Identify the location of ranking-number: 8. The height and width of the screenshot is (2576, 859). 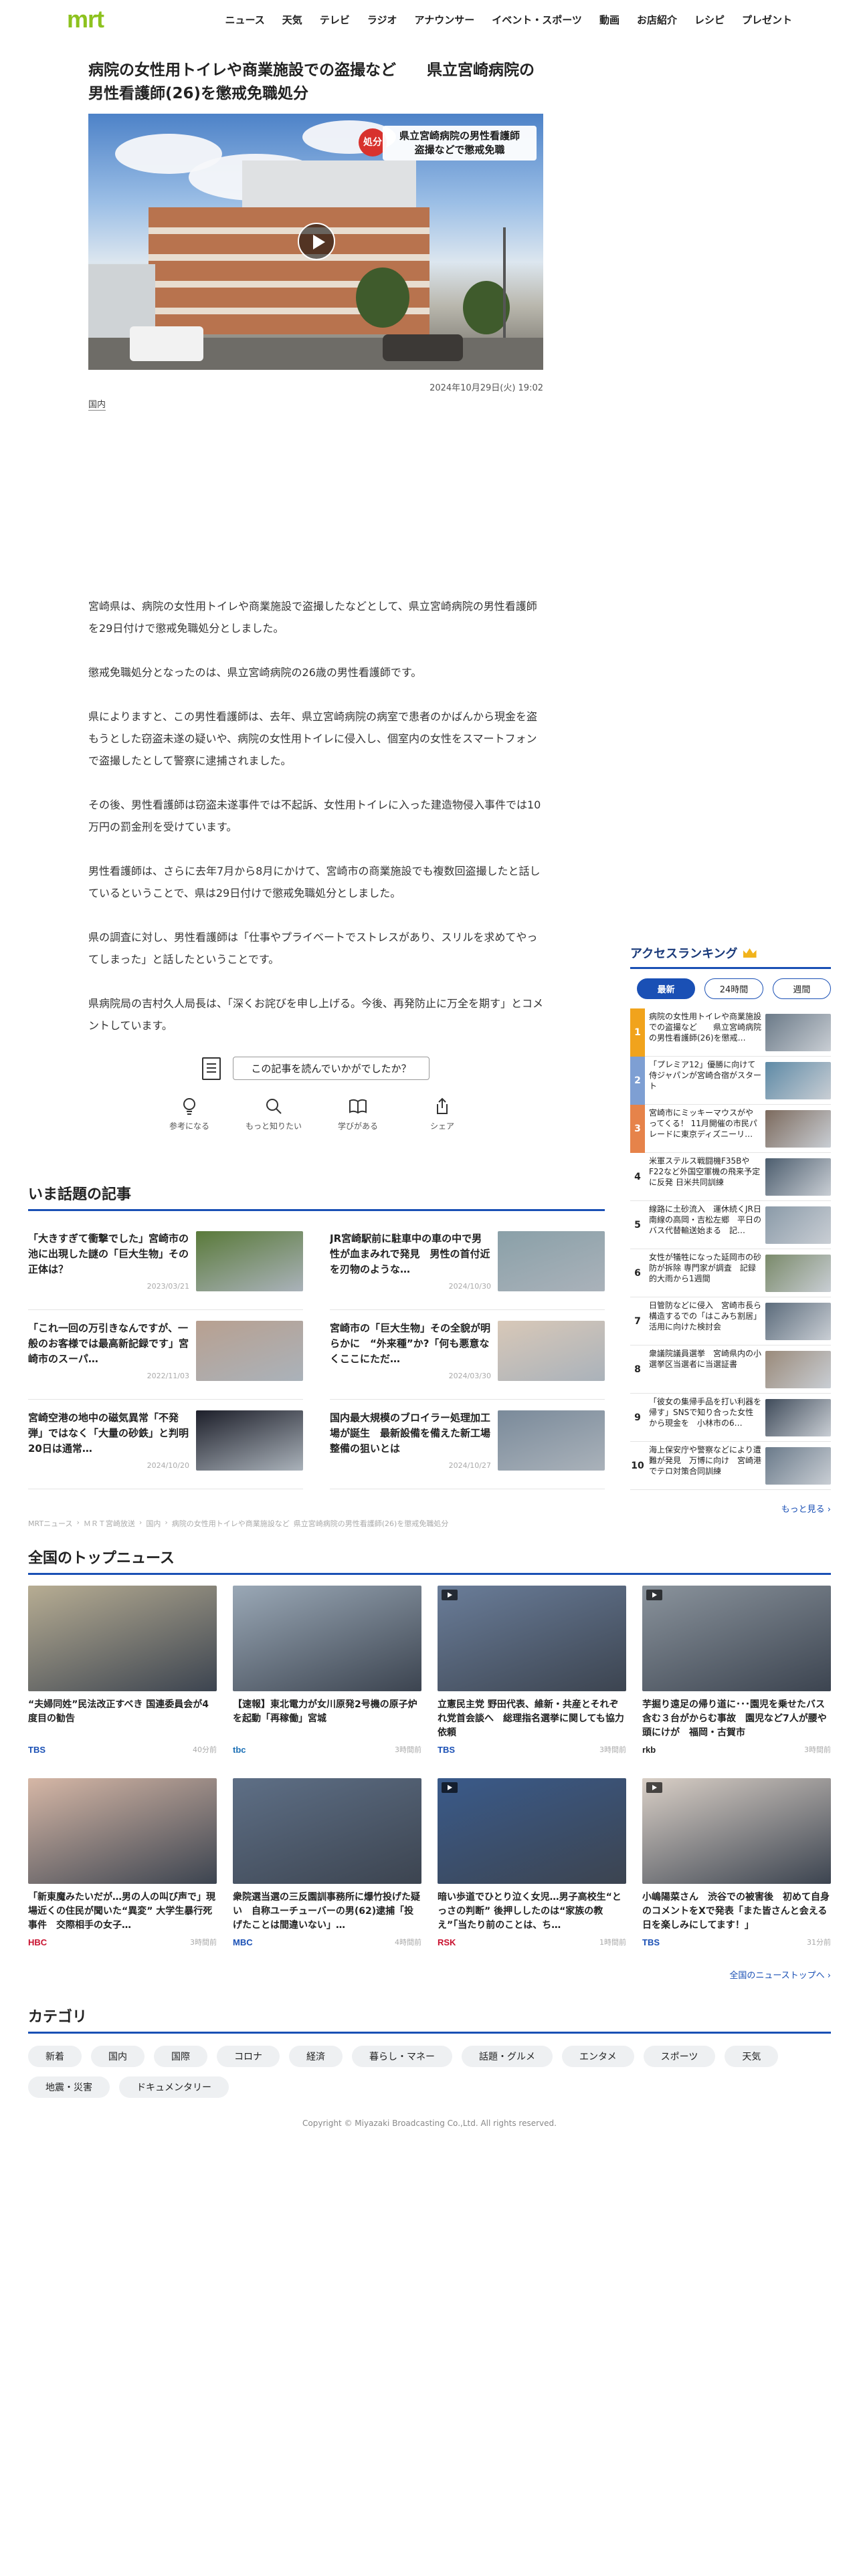
(638, 1369).